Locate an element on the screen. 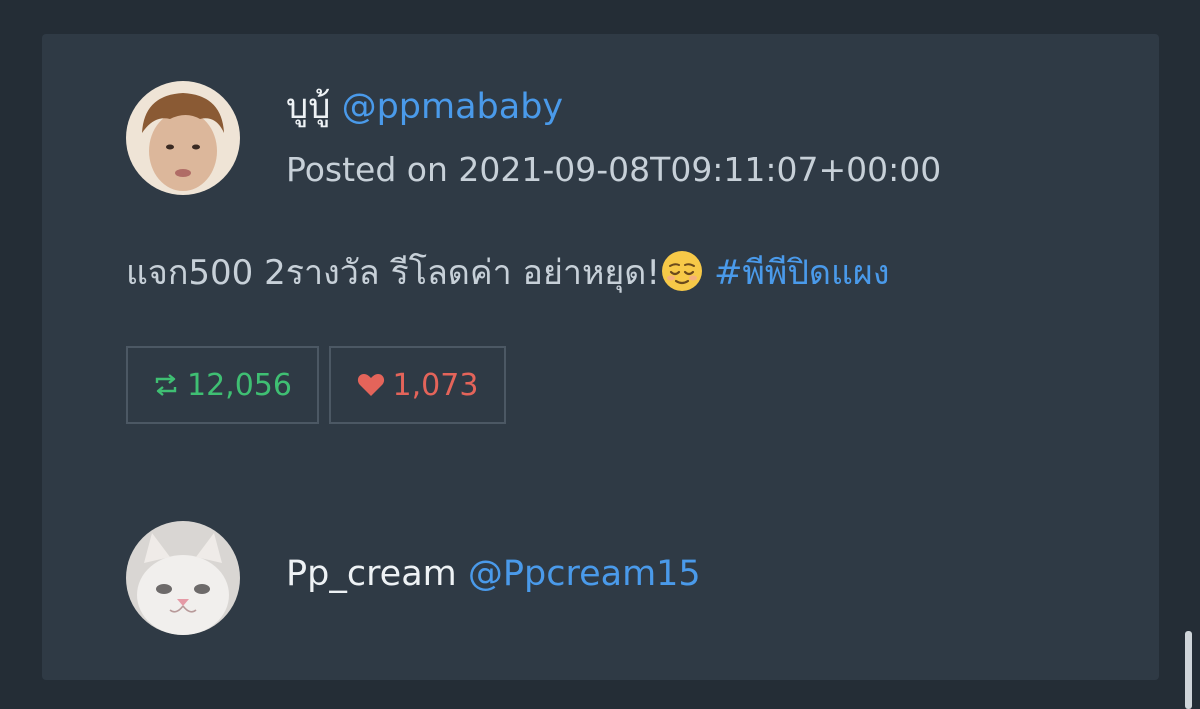 Image resolution: width=1200 pixels, height=709 pixels. display-name: บูบู้ is located at coordinates (308, 107).